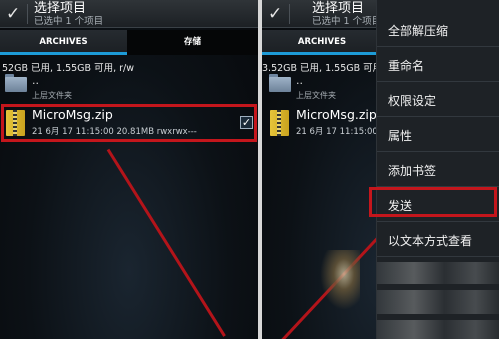 The width and height of the screenshot is (499, 339). I want to click on storage-info: 52GB 已用, 1.55GB 可用, r/w, so click(68, 68).